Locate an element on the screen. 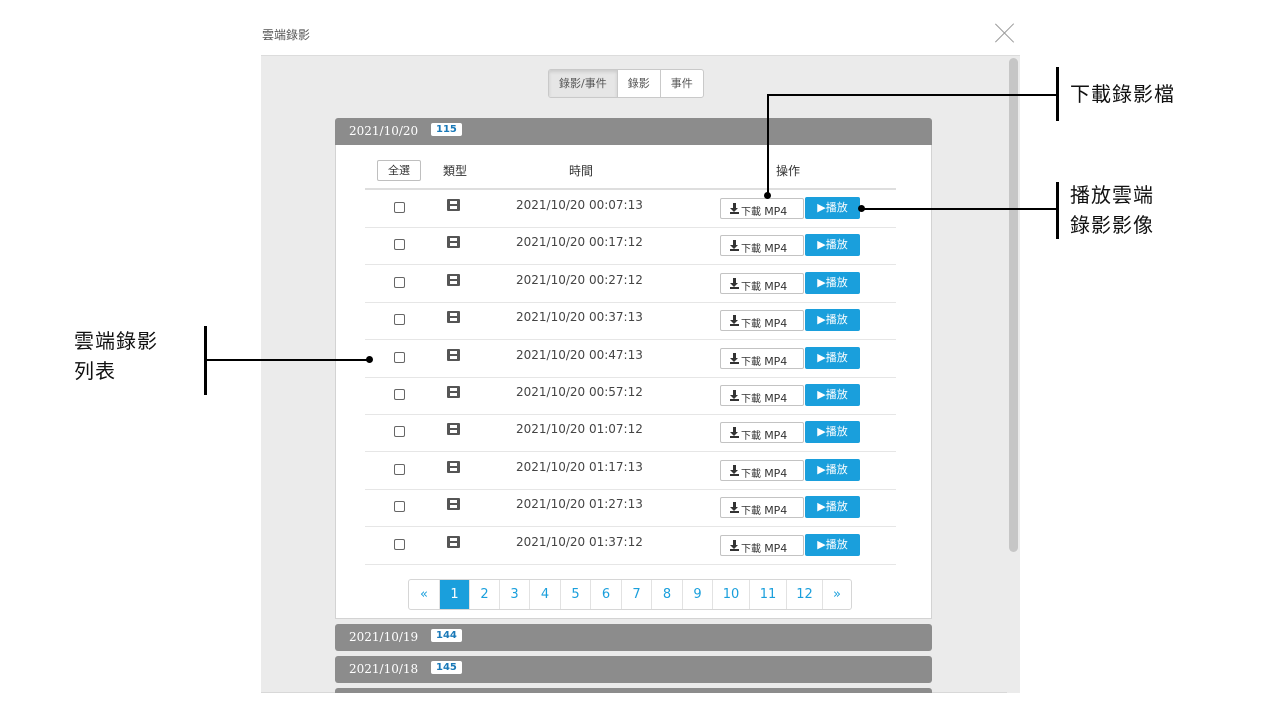 This screenshot has width=1280, height=720. pagination-page: 9 is located at coordinates (697, 594).